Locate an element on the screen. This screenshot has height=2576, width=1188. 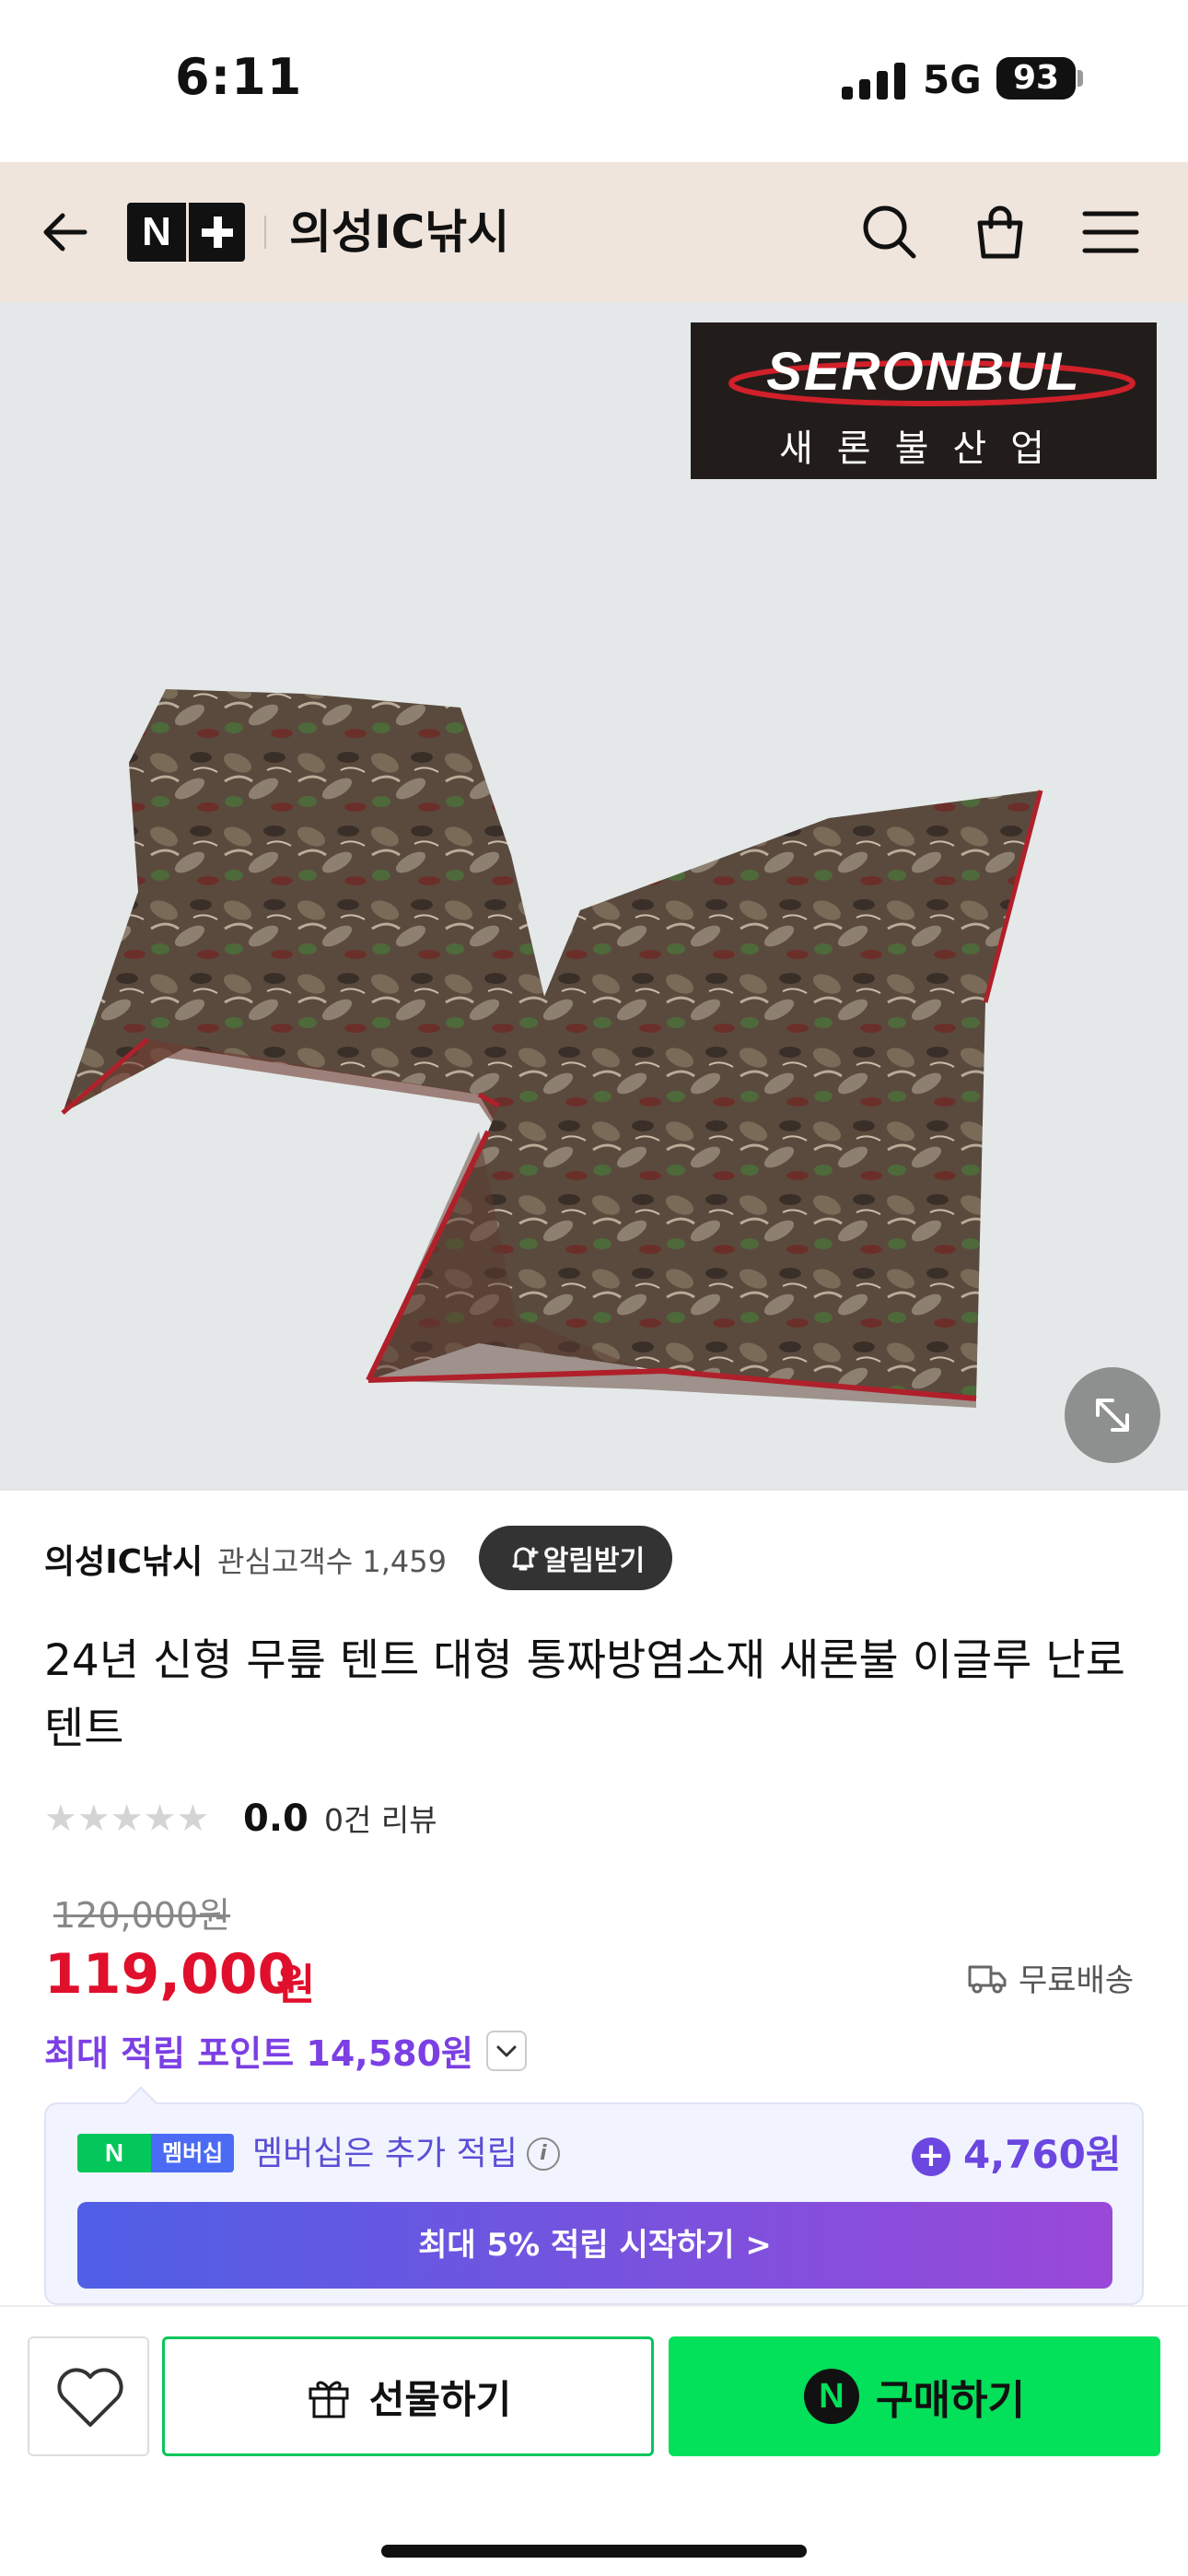
home-indicator is located at coordinates (594, 2551).